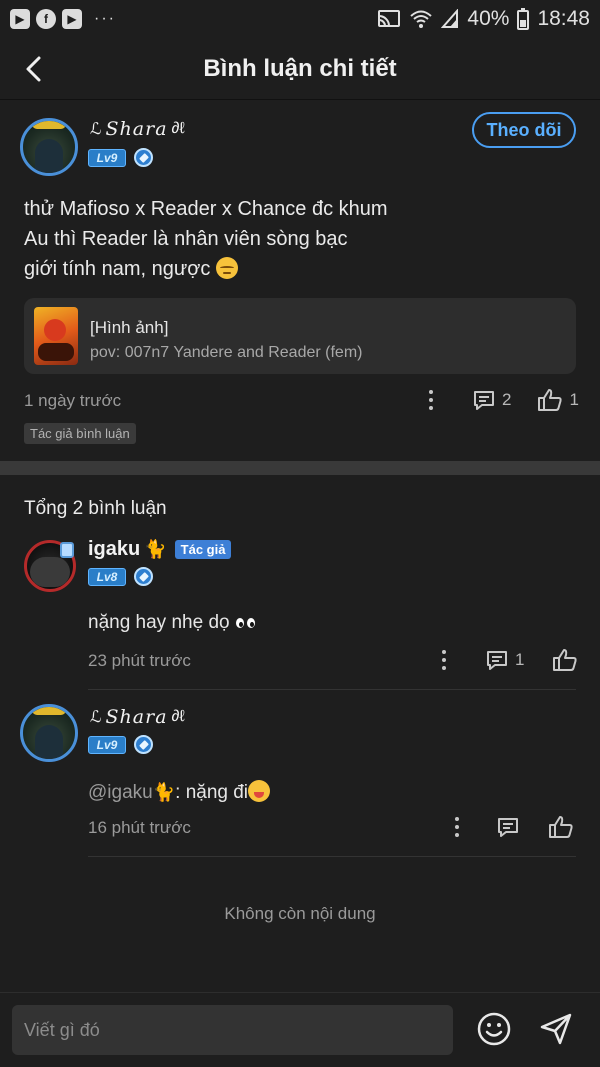  I want to click on comment-input: Viết gì đó, so click(232, 1030).